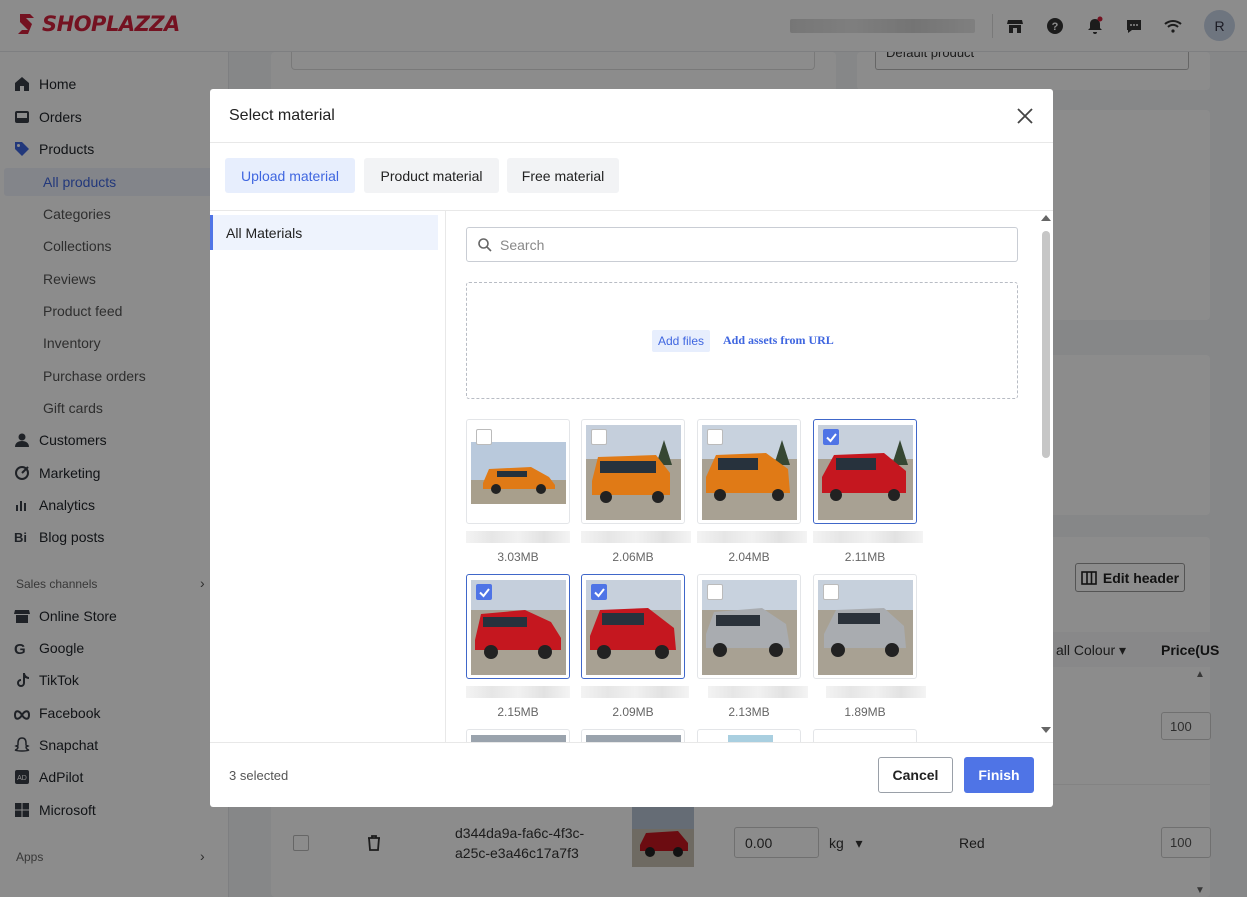 The image size is (1247, 897). What do you see at coordinates (328, 476) in the screenshot?
I see `folder-pane: All Materials` at bounding box center [328, 476].